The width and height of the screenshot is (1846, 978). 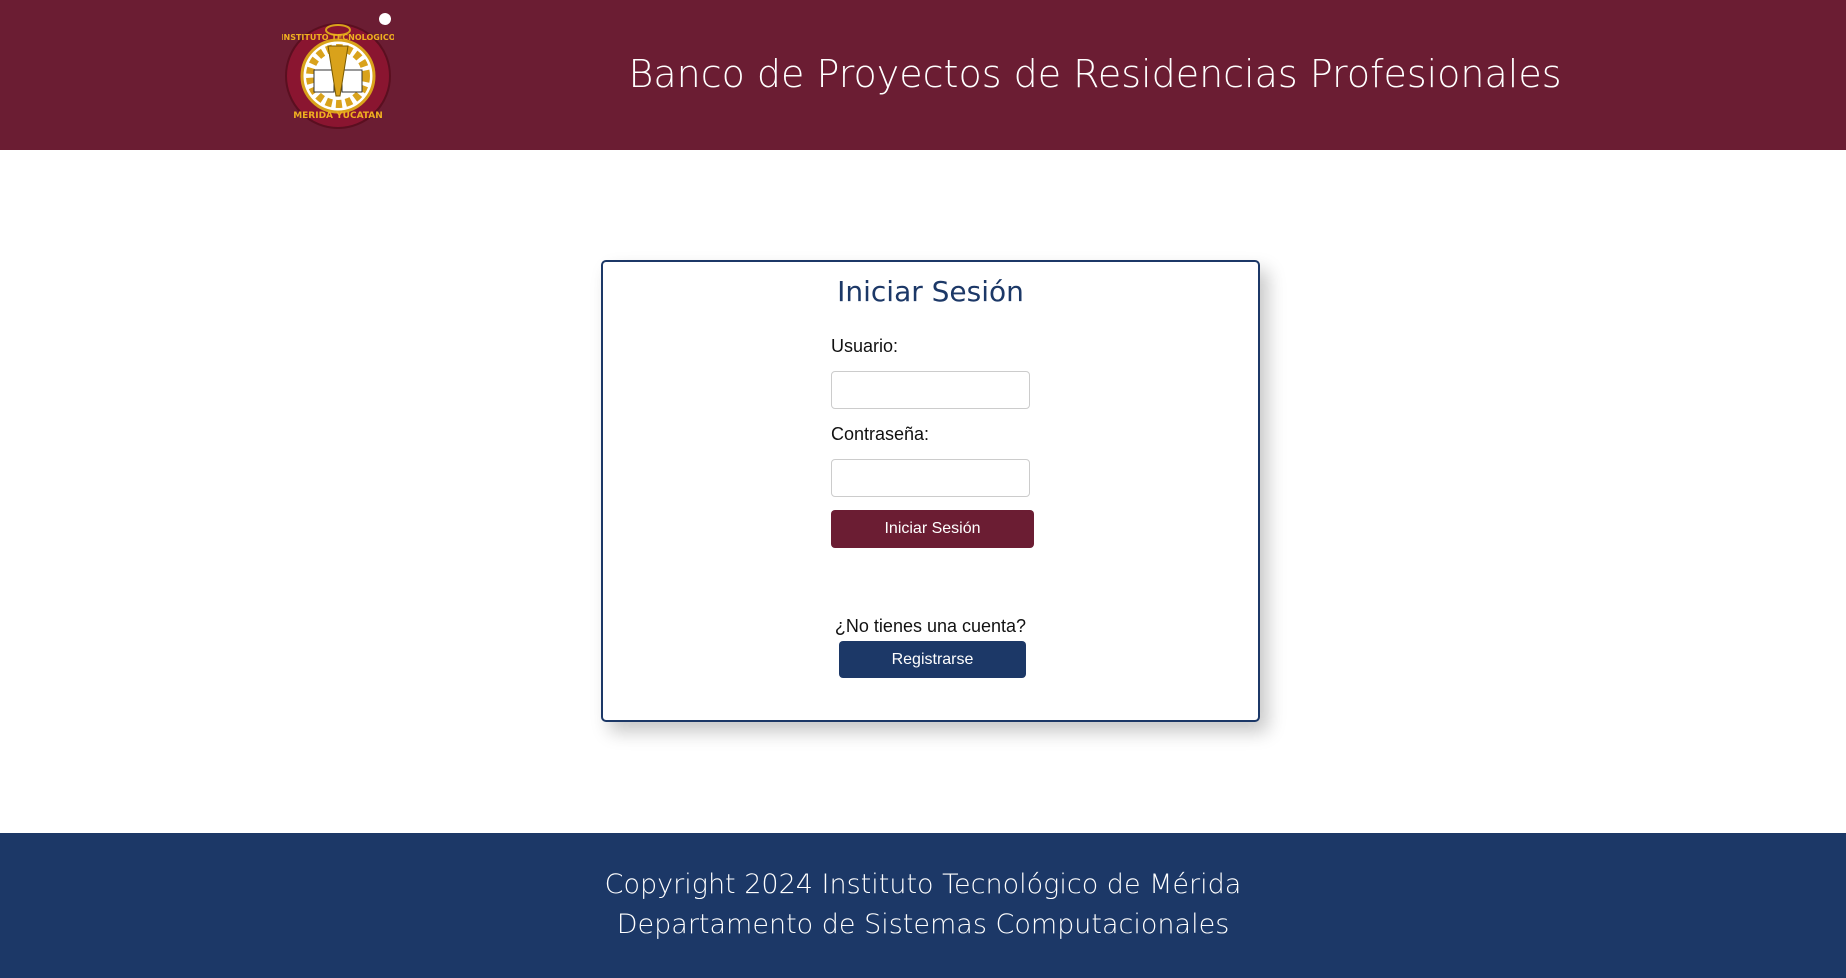 I want to click on register-button: Registrarse, so click(x=932, y=659).